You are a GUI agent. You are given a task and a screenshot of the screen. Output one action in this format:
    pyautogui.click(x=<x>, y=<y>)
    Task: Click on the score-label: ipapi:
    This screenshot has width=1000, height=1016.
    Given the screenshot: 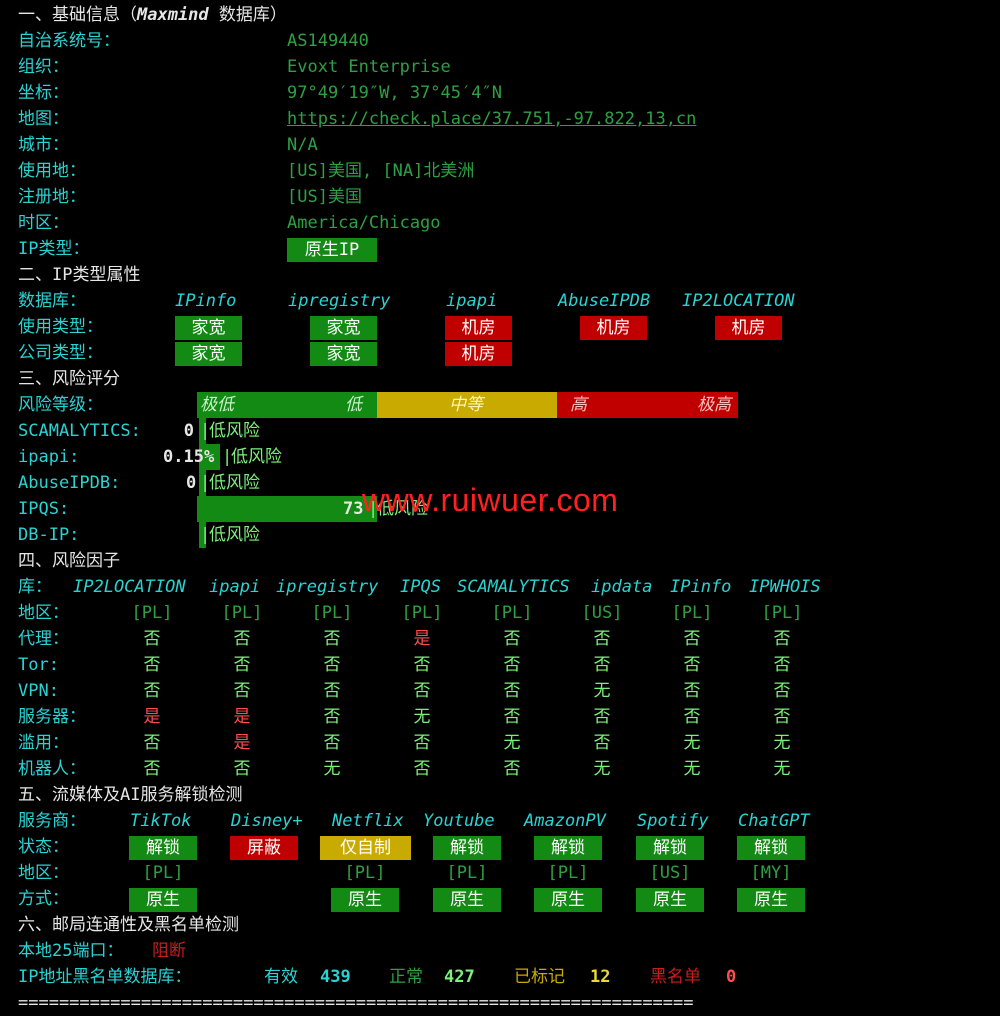 What is the action you would take?
    pyautogui.click(x=49, y=457)
    